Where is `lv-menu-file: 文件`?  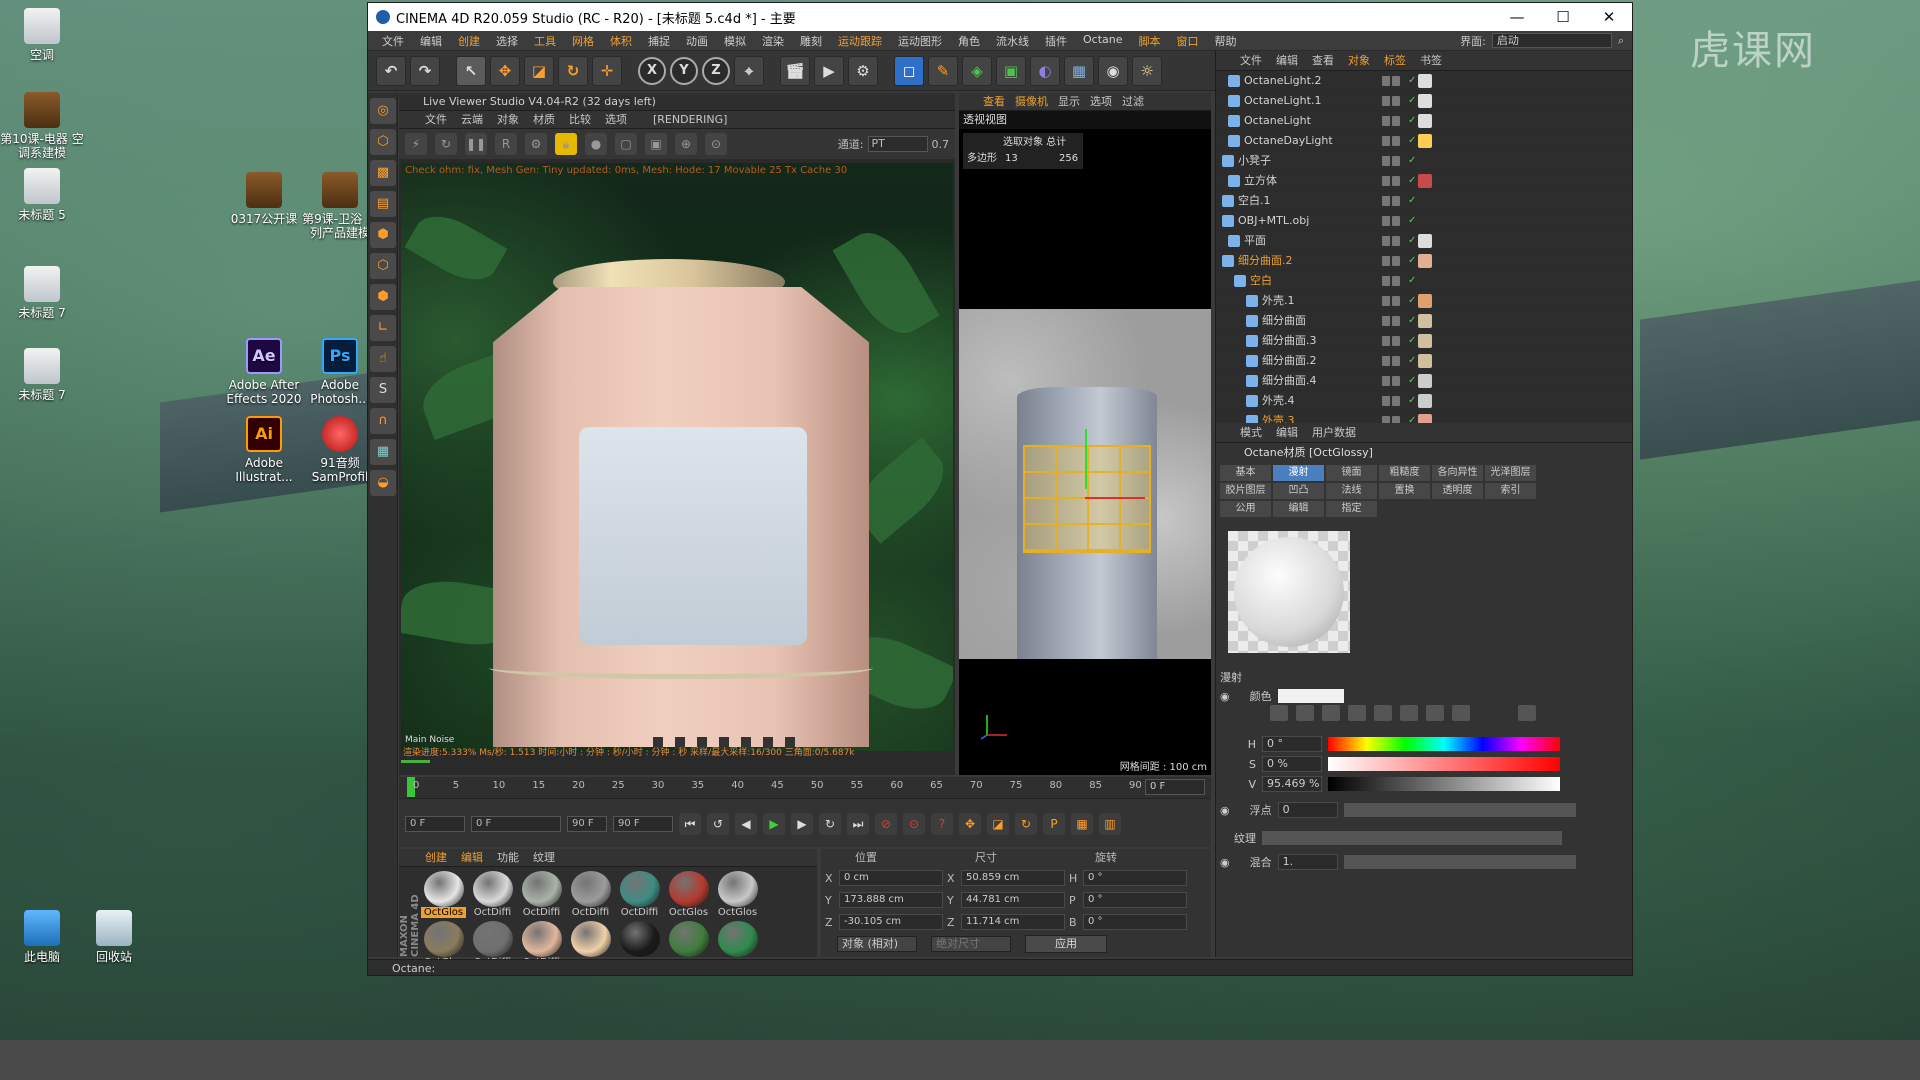
lv-menu-file: 文件 is located at coordinates (436, 119).